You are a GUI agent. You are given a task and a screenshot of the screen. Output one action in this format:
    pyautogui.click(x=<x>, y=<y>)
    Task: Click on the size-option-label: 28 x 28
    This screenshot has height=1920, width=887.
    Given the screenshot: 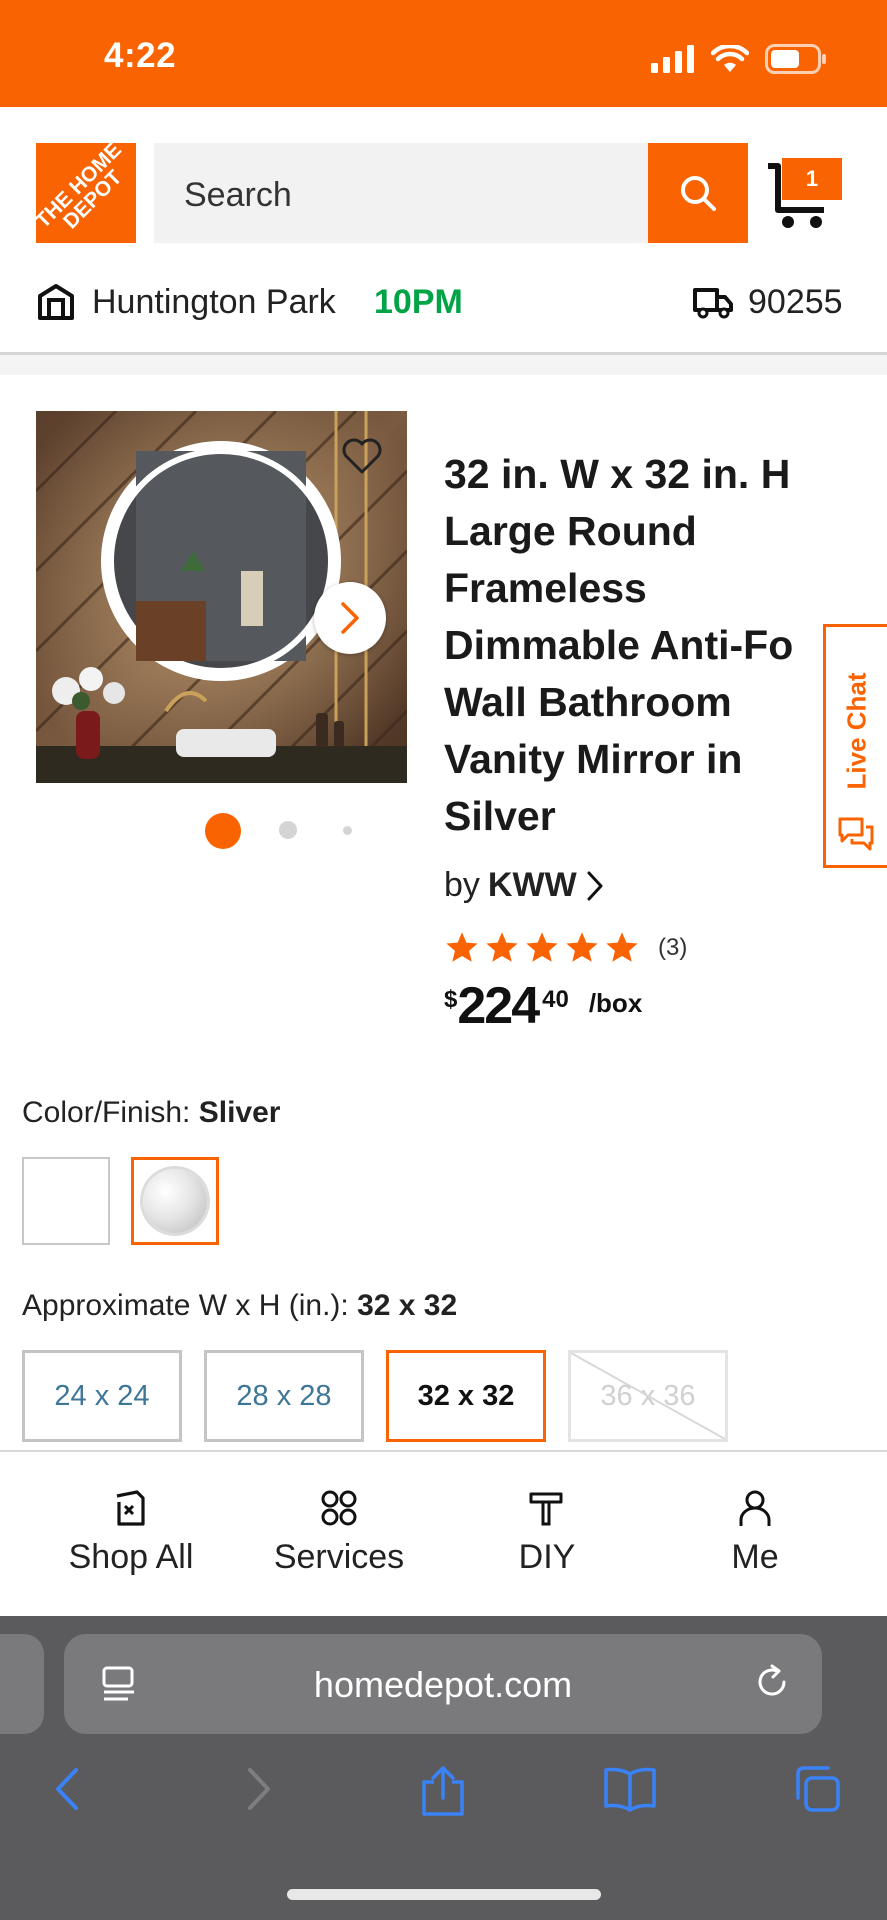 What is the action you would take?
    pyautogui.click(x=284, y=1395)
    